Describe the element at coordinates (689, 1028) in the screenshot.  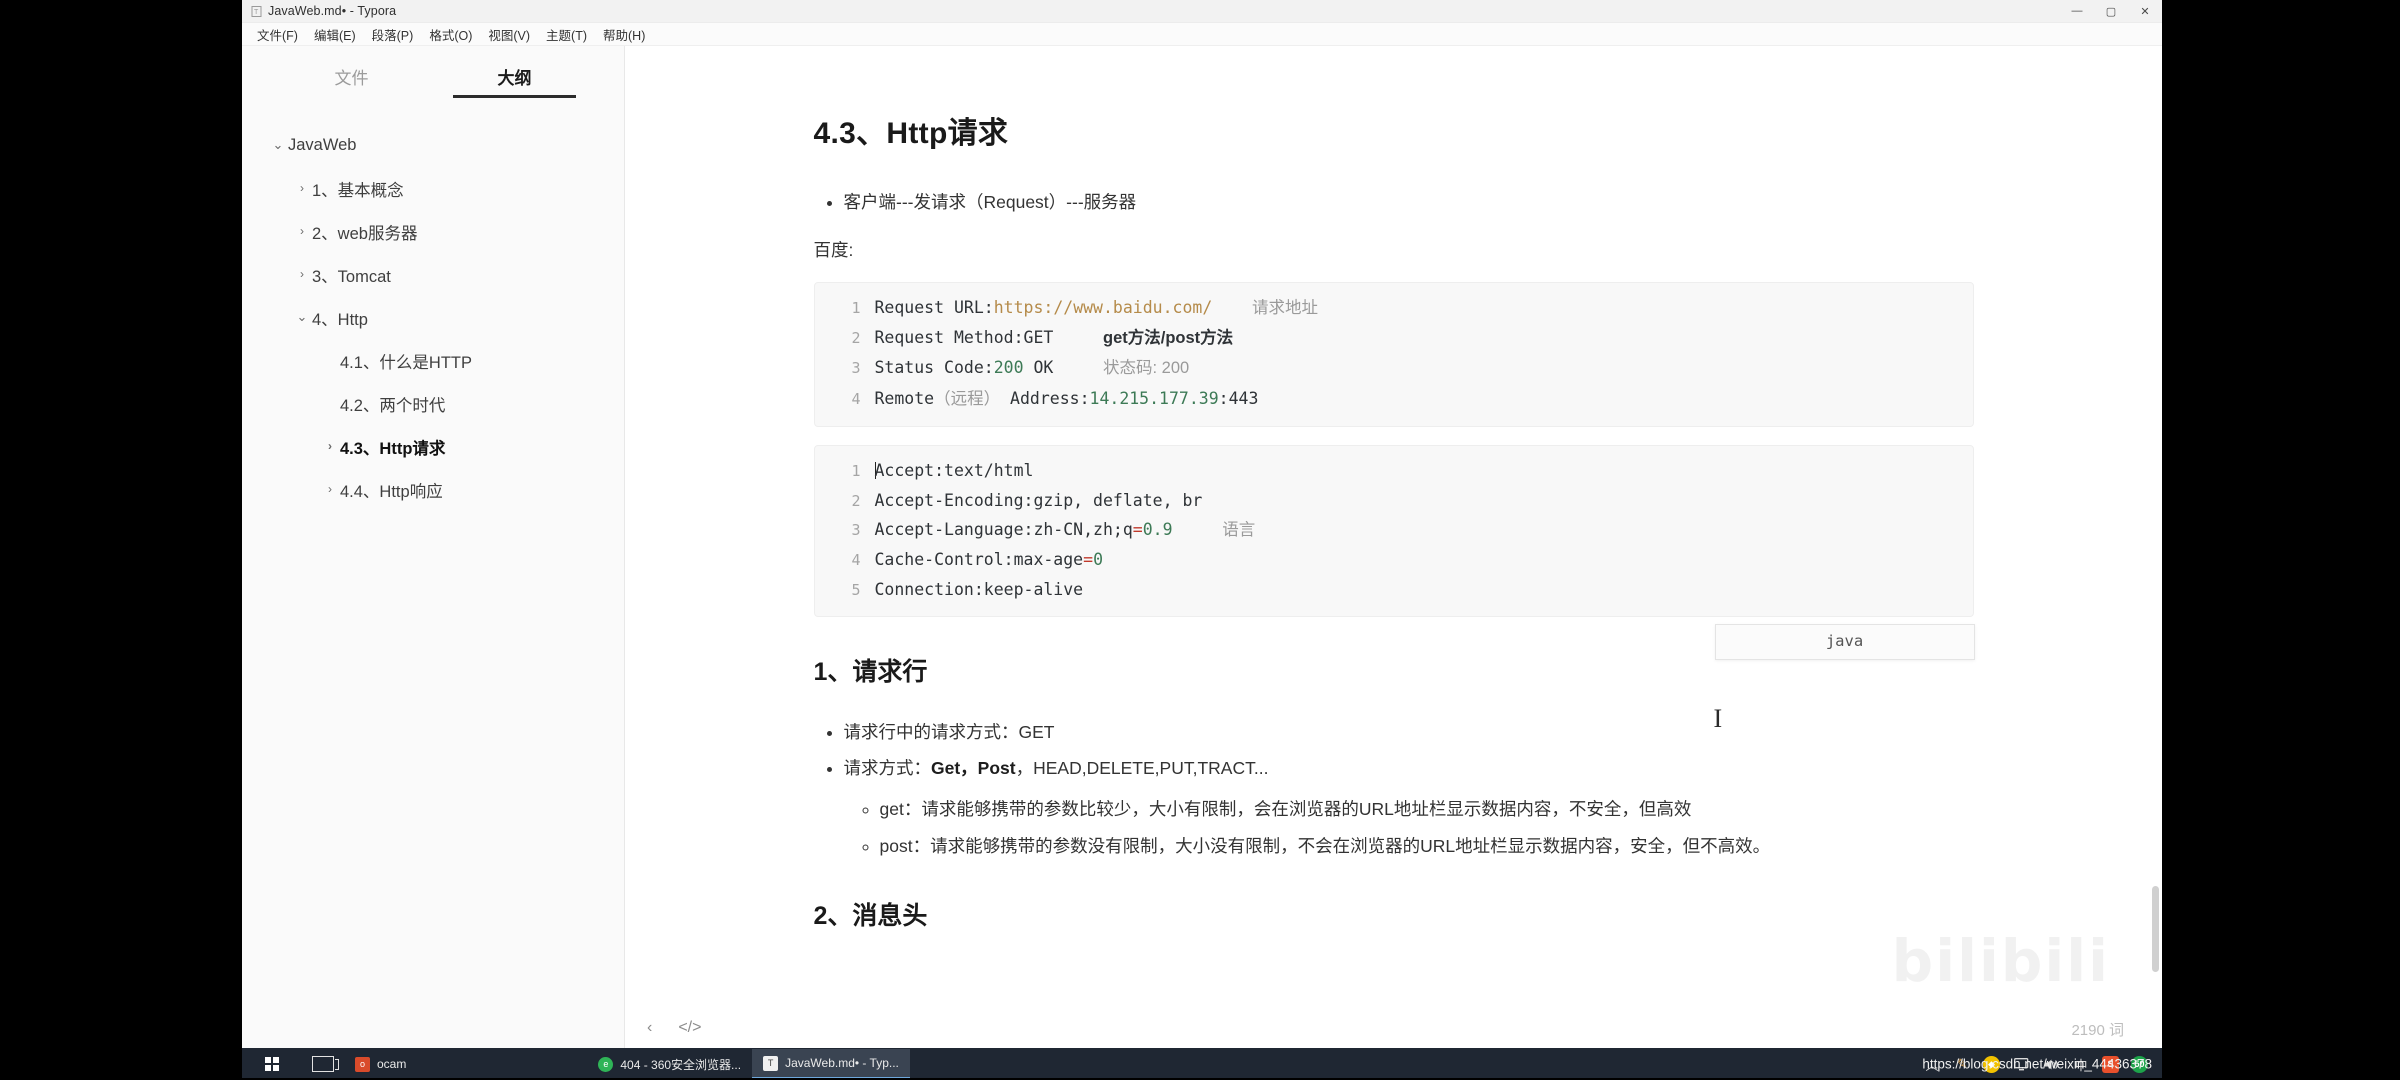
I see `source-code-icon: </>` at that location.